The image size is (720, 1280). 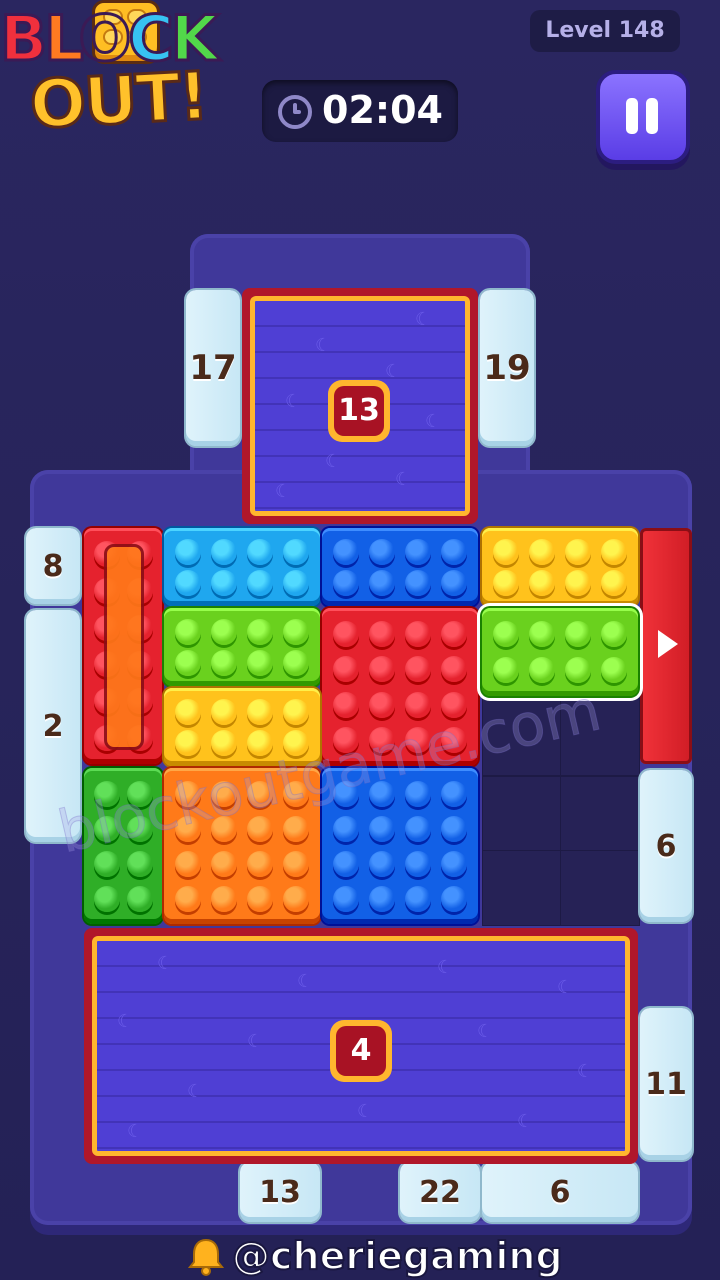 What do you see at coordinates (360, 111) in the screenshot?
I see `timer-panel: 02:04` at bounding box center [360, 111].